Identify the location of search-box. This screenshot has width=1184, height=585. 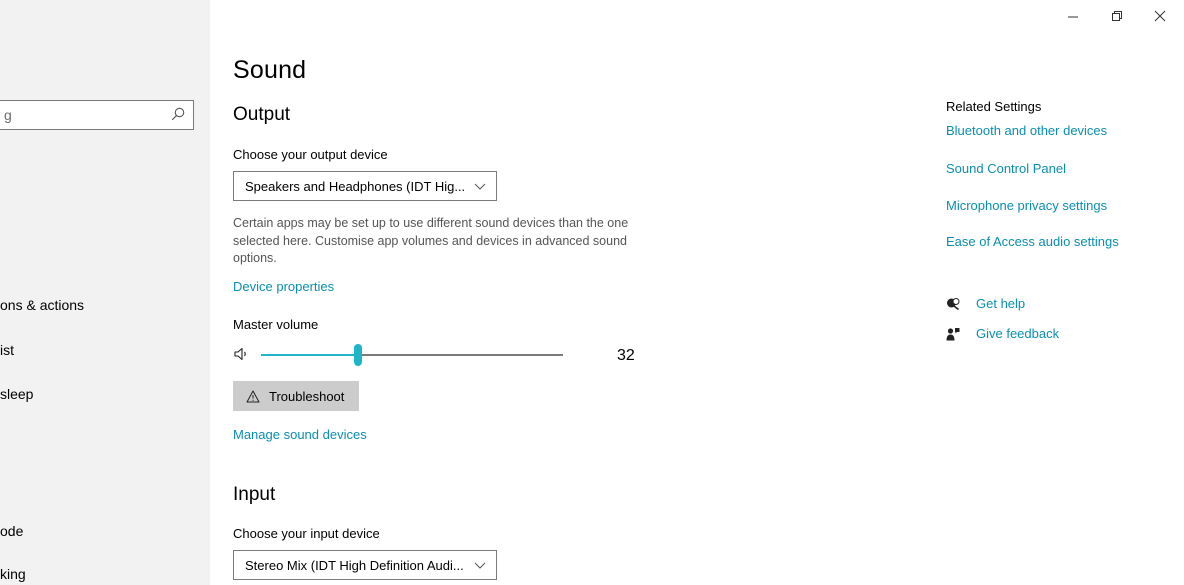
(97, 115).